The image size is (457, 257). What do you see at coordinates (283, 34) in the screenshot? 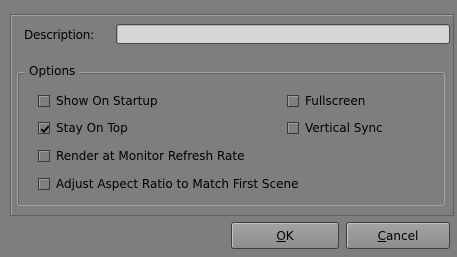
I see `description-input` at bounding box center [283, 34].